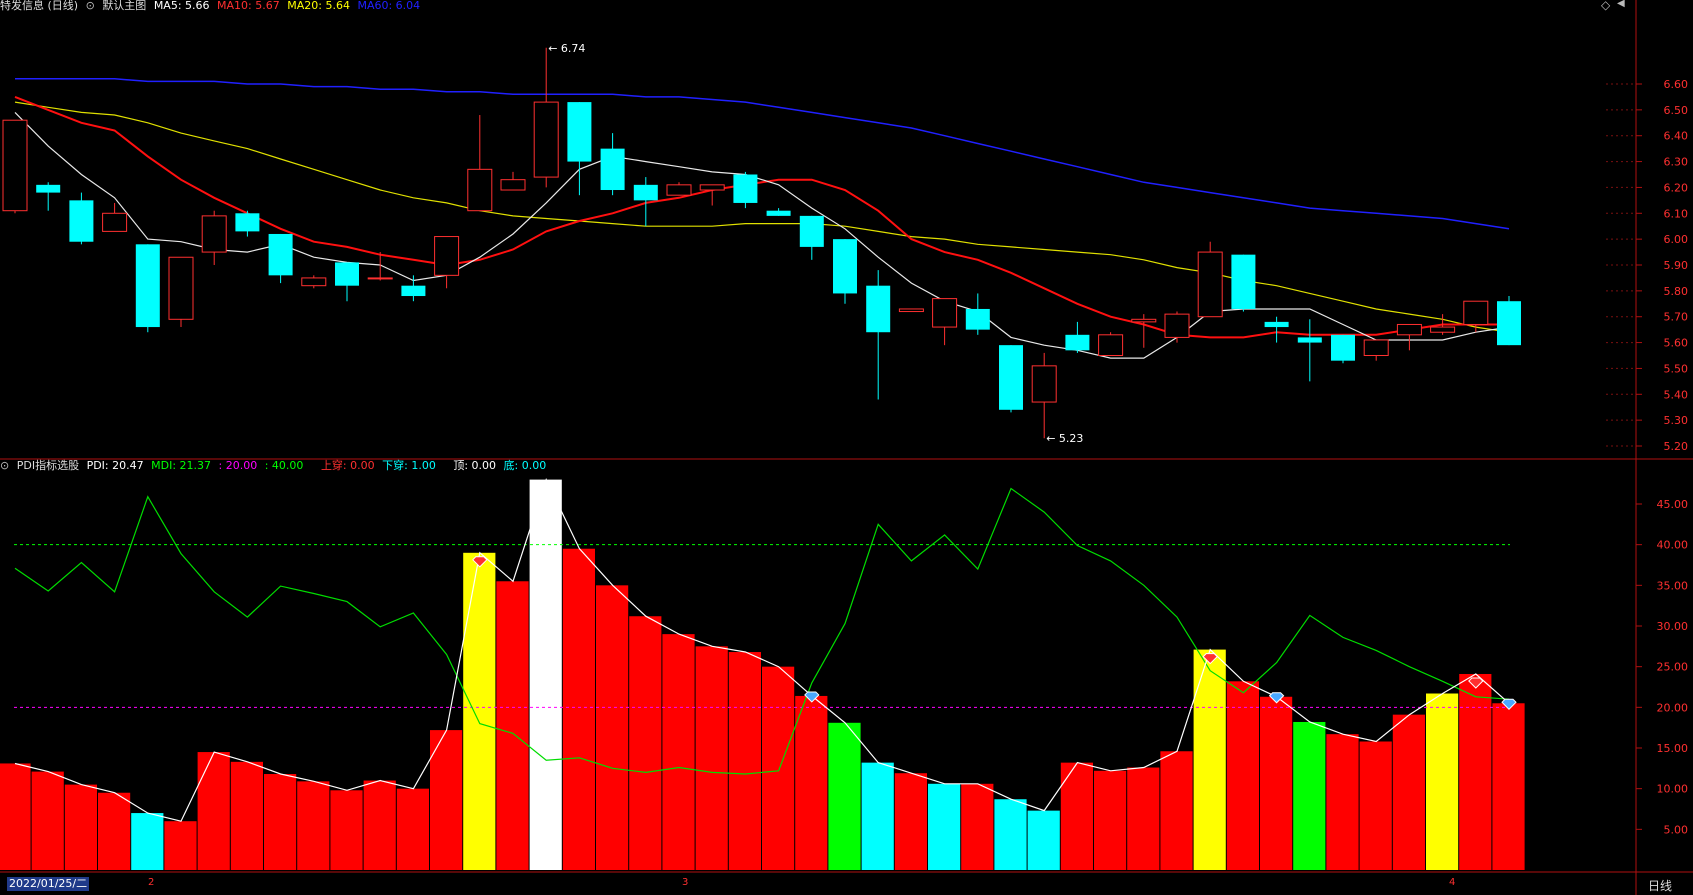 Image resolution: width=1693 pixels, height=895 pixels. What do you see at coordinates (39, 6) in the screenshot?
I see `stock-title: 特发信息 (日线)` at bounding box center [39, 6].